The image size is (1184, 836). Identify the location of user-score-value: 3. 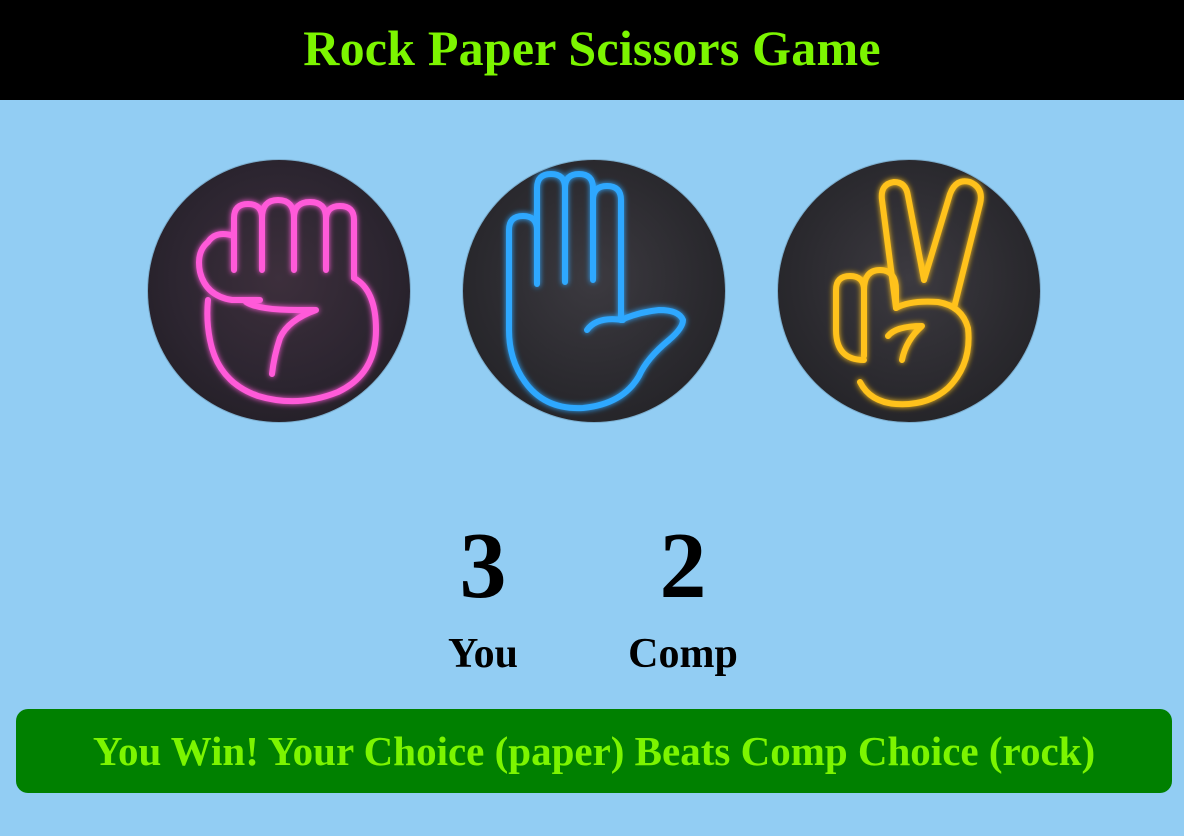
(483, 566).